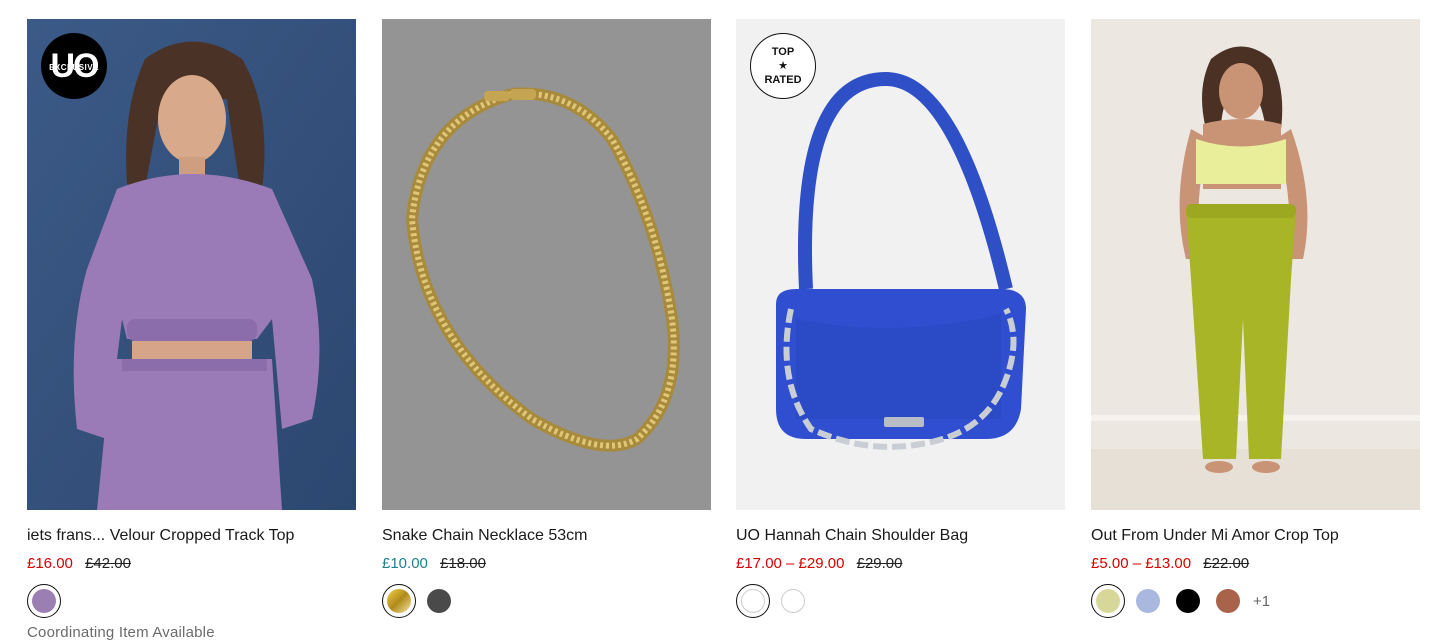 The height and width of the screenshot is (641, 1440). Describe the element at coordinates (1255, 564) in the screenshot. I see `product-price: £5.00 – £13.00 £22.00` at that location.